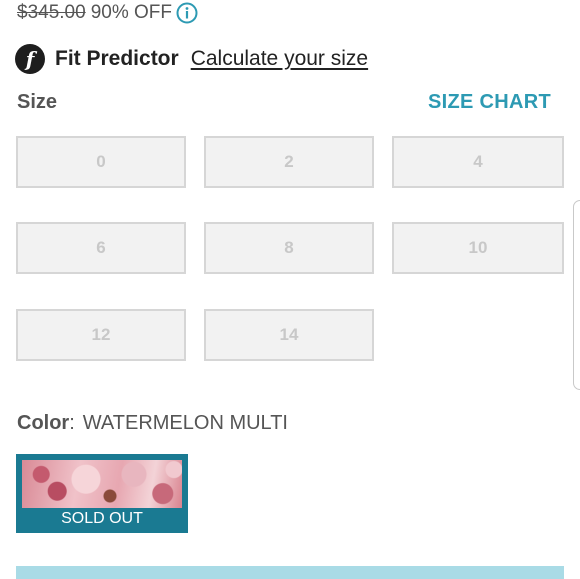  What do you see at coordinates (51, 12) in the screenshot?
I see `original-price: $345.00` at bounding box center [51, 12].